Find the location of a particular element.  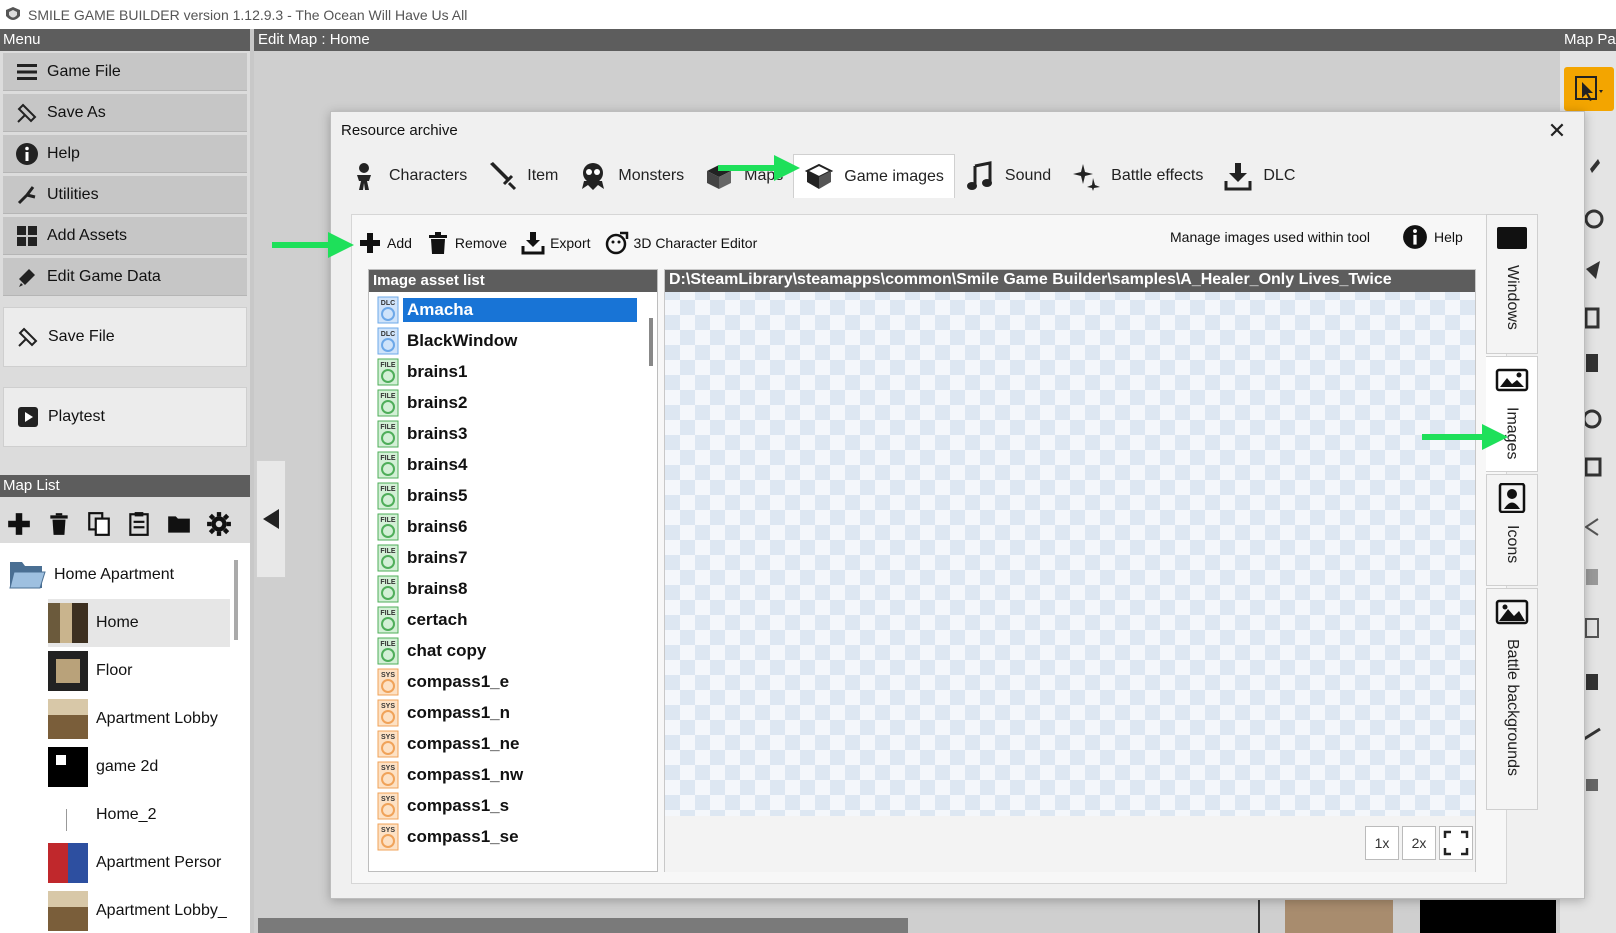

asset-item: SYS compass1_n is located at coordinates (507, 712).